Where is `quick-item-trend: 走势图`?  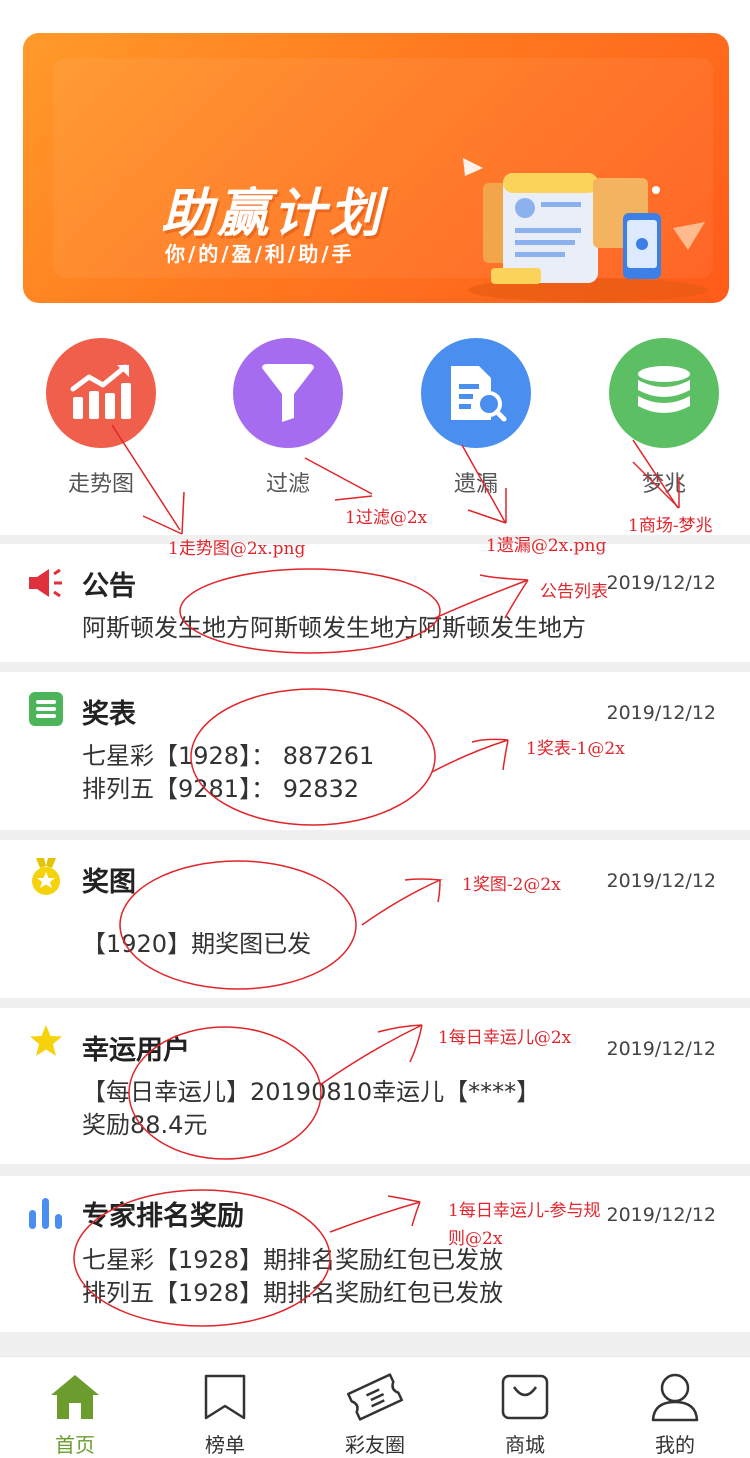 quick-item-trend: 走势图 is located at coordinates (101, 418).